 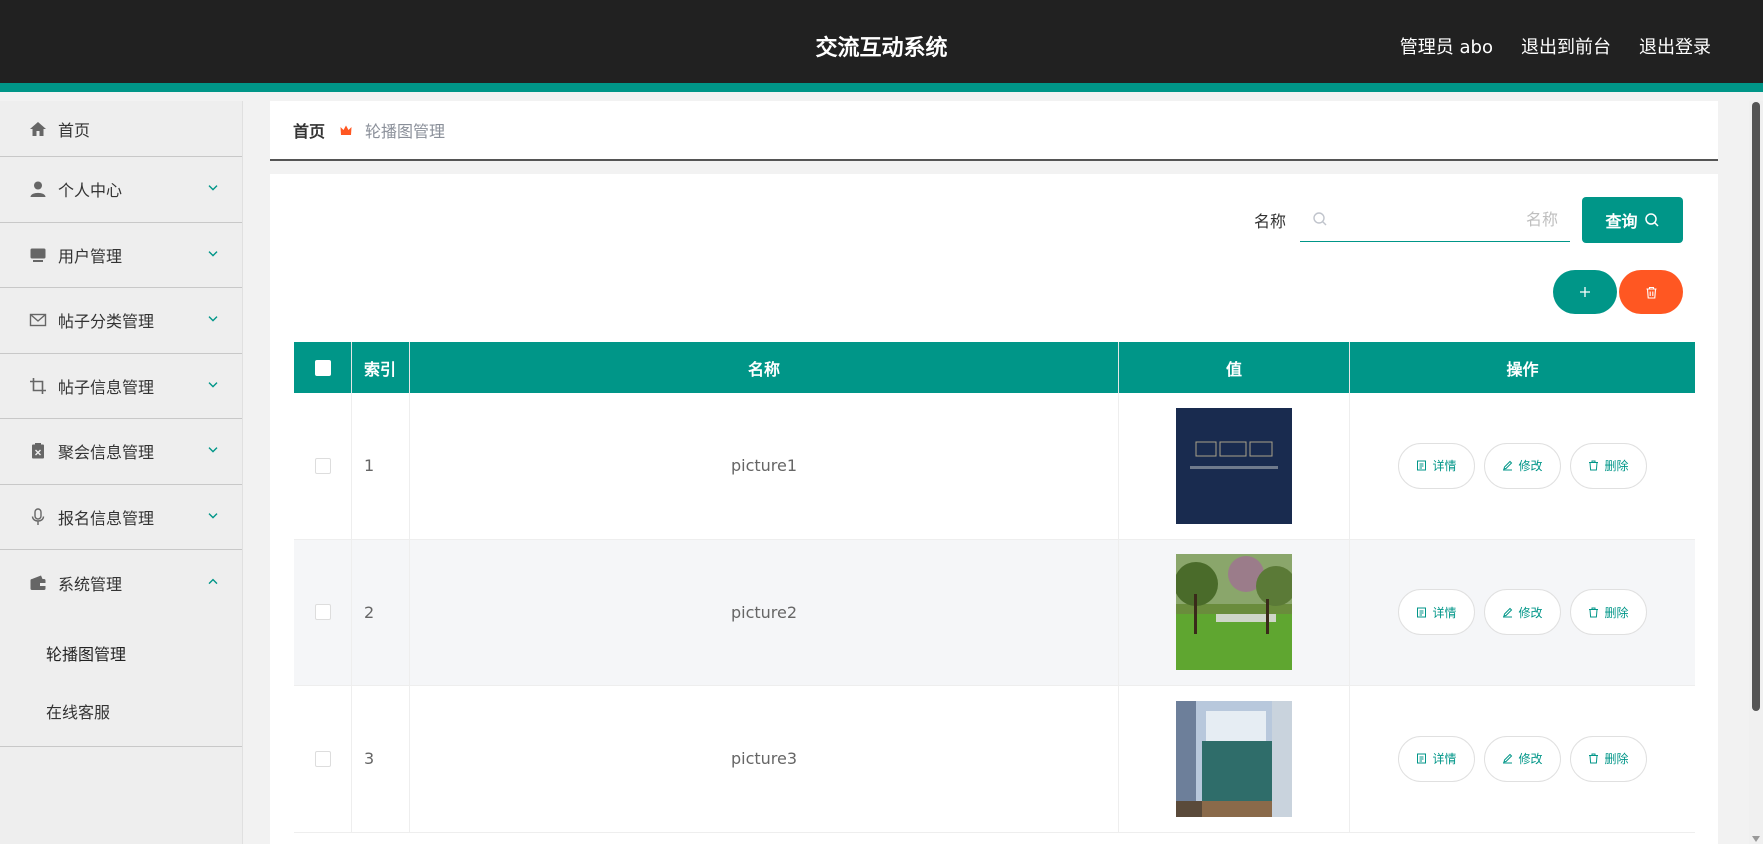 What do you see at coordinates (90, 584) in the screenshot?
I see `sidebar-item-label: 系统管理` at bounding box center [90, 584].